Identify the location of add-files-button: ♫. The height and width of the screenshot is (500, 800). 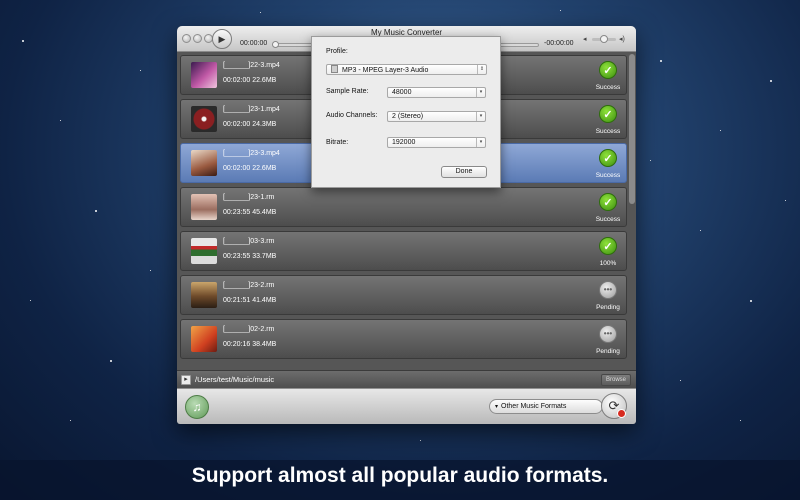
(197, 407).